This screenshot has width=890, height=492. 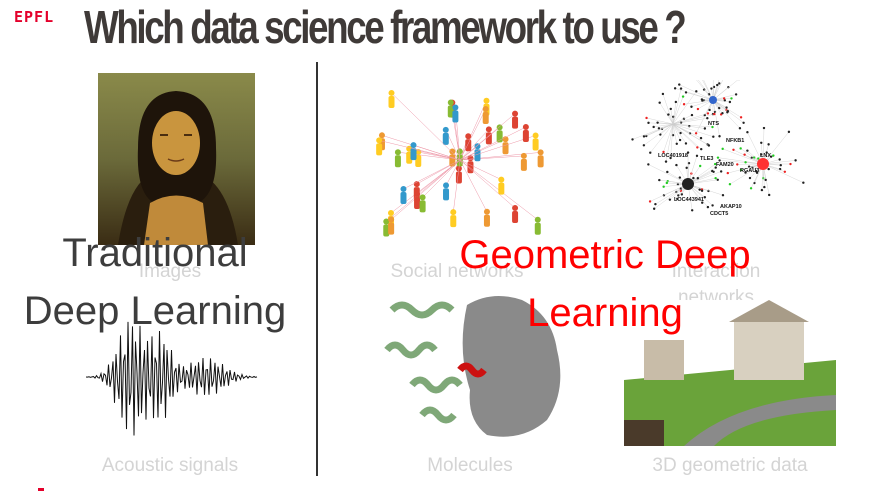 What do you see at coordinates (170, 465) in the screenshot?
I see `caption-acoustic: Acoustic signals` at bounding box center [170, 465].